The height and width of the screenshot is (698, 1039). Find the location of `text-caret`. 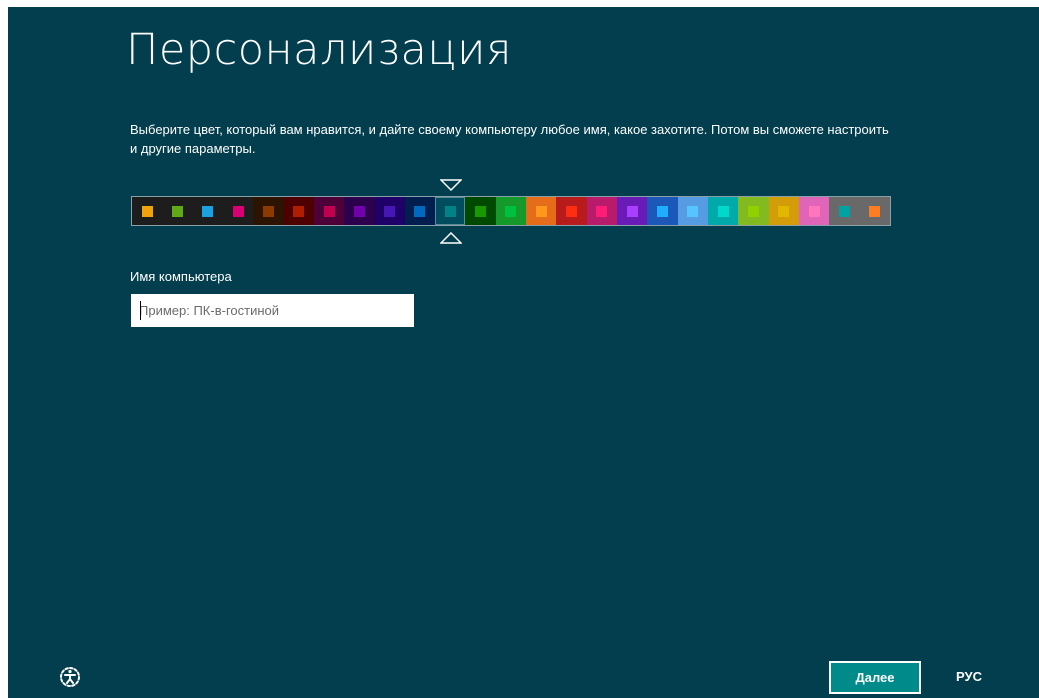

text-caret is located at coordinates (140, 310).